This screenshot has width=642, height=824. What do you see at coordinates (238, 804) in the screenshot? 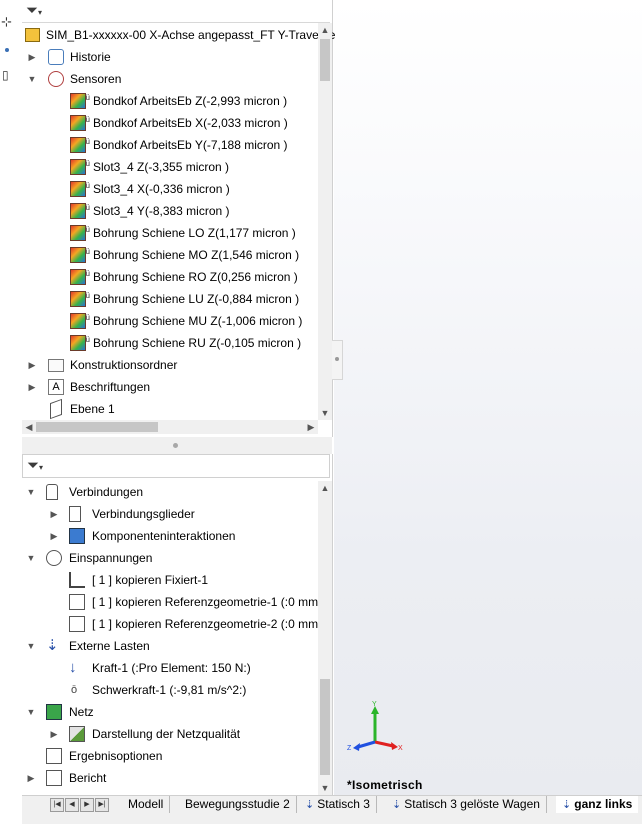
I see `tab-motion-study-2: Bewegungsstudie 2` at bounding box center [238, 804].